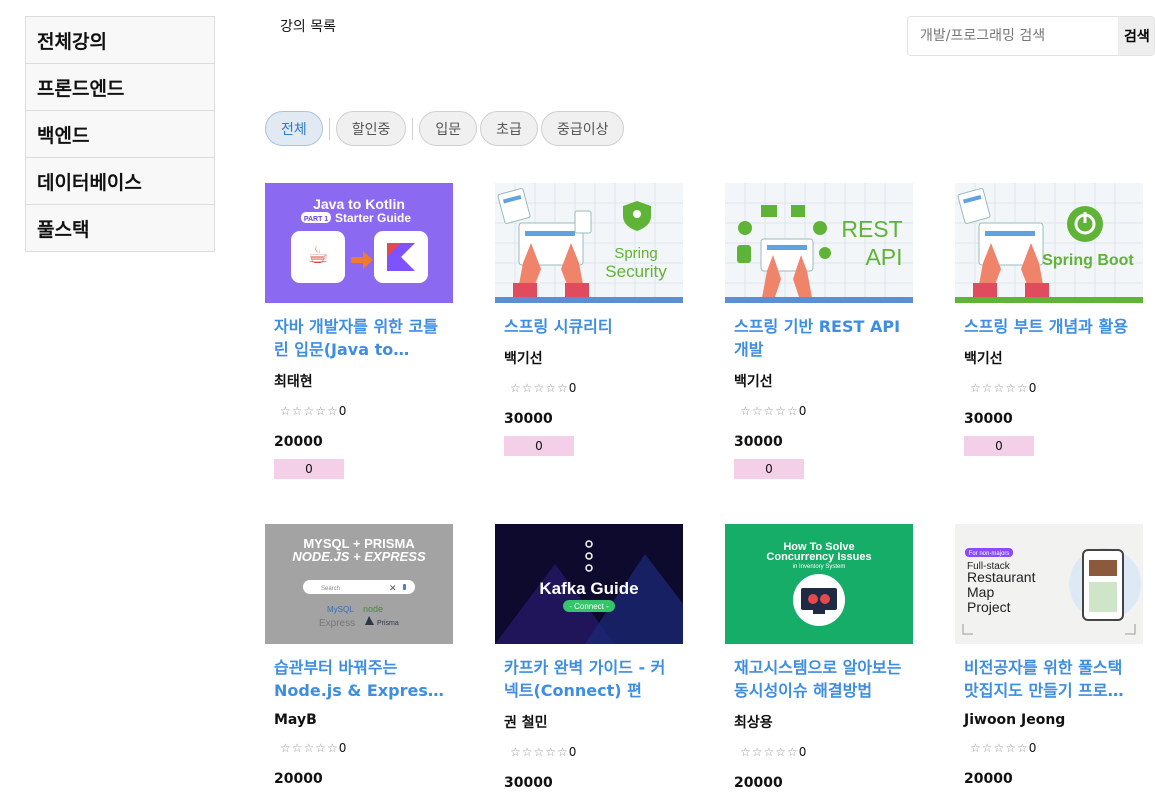 This screenshot has width=1155, height=803. I want to click on course-thumbnail: Java to Kotlin PART 1 Starter Guide ☕, so click(359, 243).